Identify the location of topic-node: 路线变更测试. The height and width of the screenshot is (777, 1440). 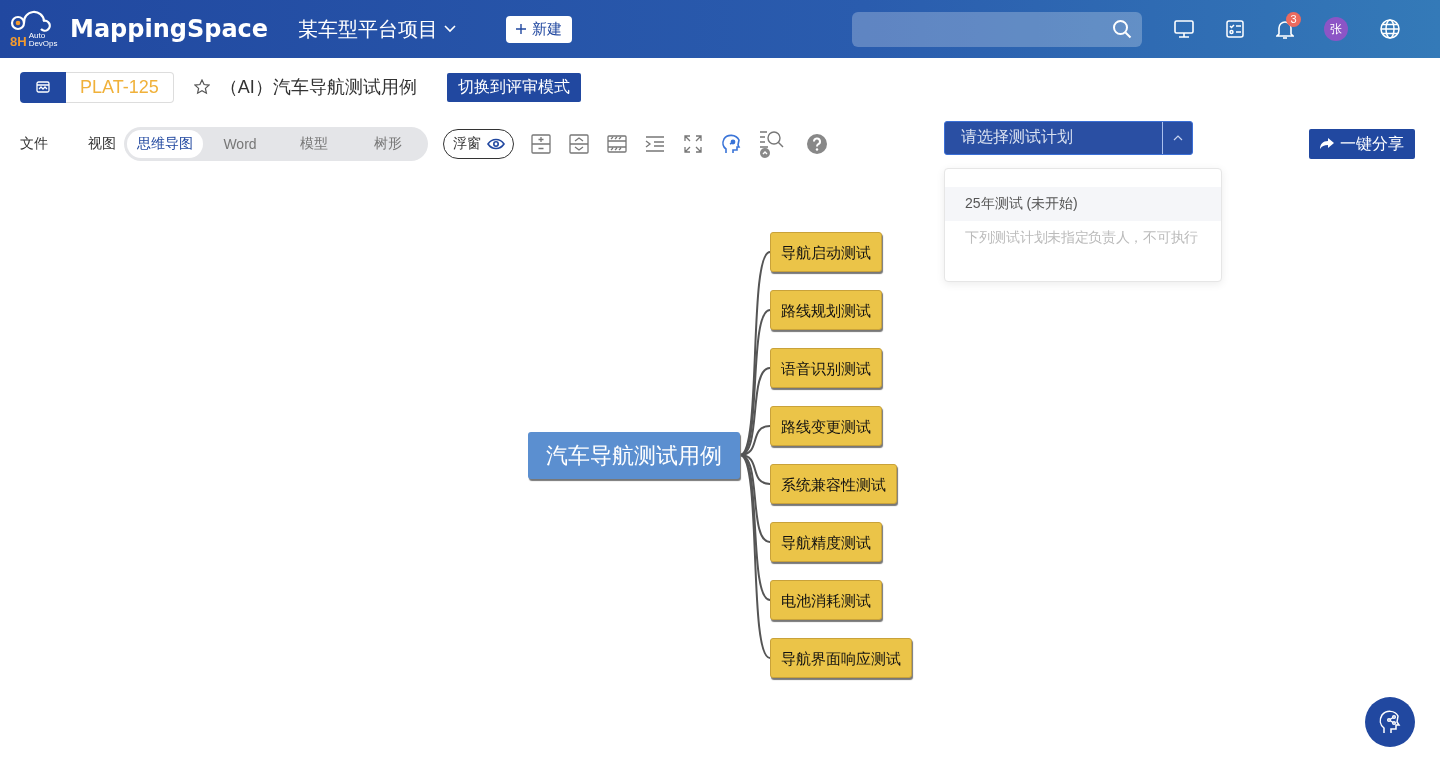
(826, 426).